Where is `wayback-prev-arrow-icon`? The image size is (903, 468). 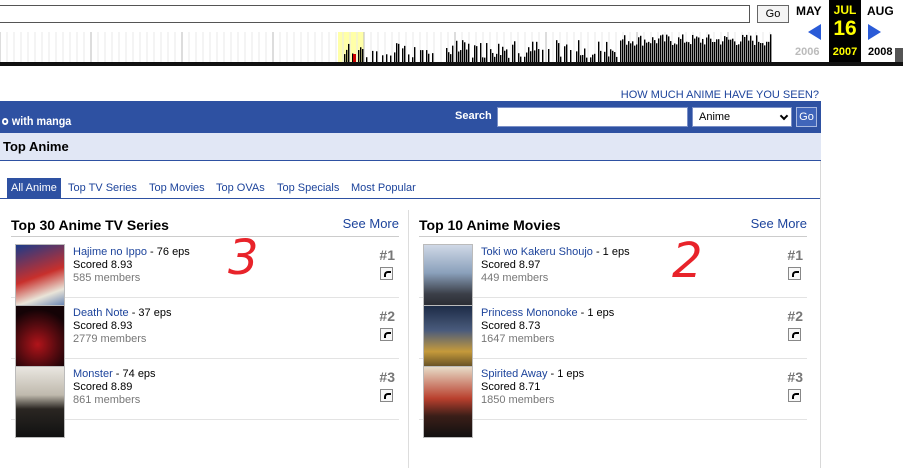 wayback-prev-arrow-icon is located at coordinates (814, 32).